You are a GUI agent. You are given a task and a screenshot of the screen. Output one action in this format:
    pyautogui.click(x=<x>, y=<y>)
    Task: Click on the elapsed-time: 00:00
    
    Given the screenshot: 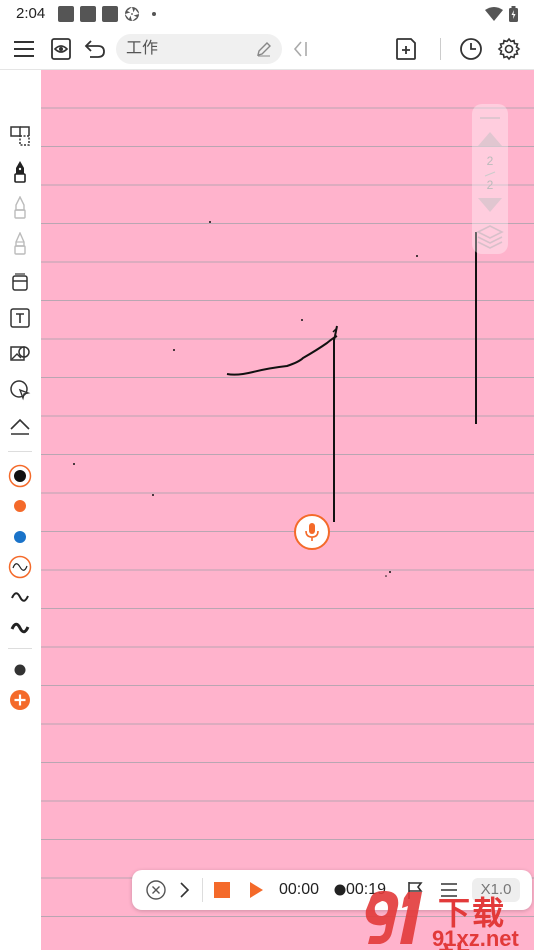 What is the action you would take?
    pyautogui.click(x=299, y=890)
    